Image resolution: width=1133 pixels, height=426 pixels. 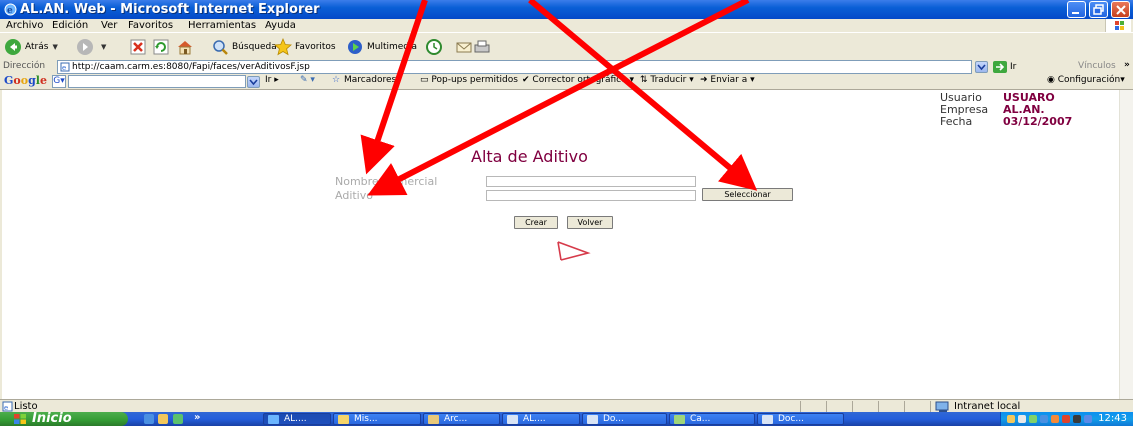 What do you see at coordinates (1126, 244) in the screenshot?
I see `vertical-scrollbar` at bounding box center [1126, 244].